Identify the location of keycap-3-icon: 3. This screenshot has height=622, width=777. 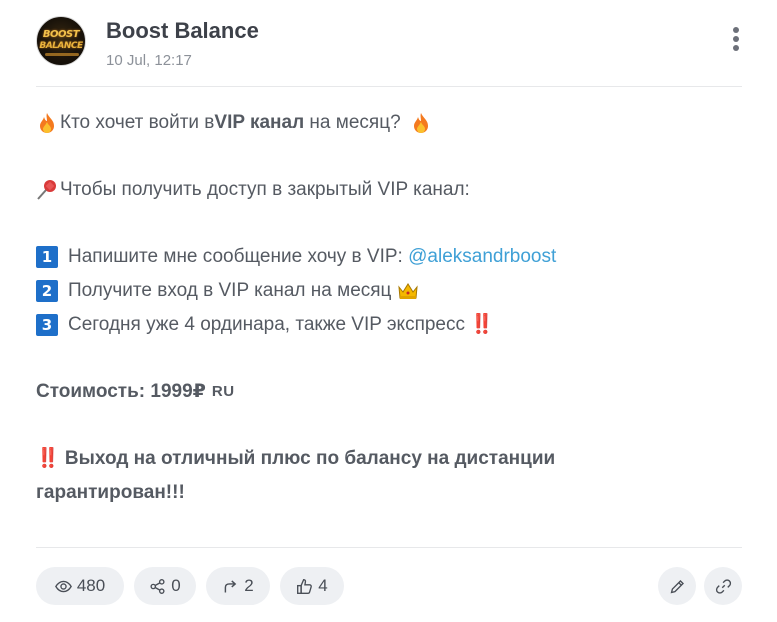
(47, 325).